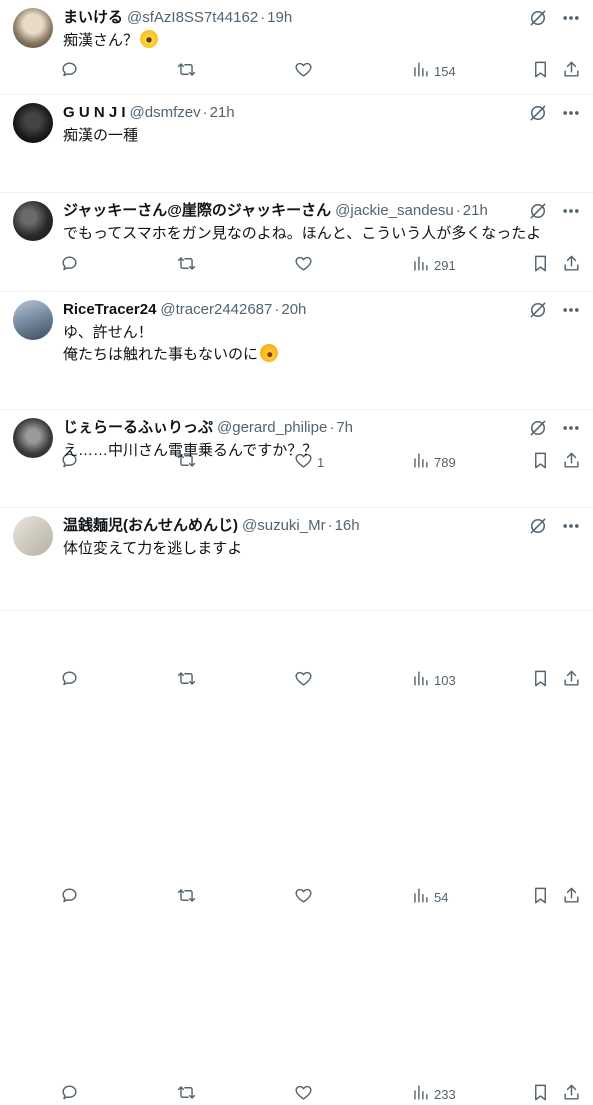  What do you see at coordinates (394, 210) in the screenshot?
I see `user-handle: @jackie_sandesu` at bounding box center [394, 210].